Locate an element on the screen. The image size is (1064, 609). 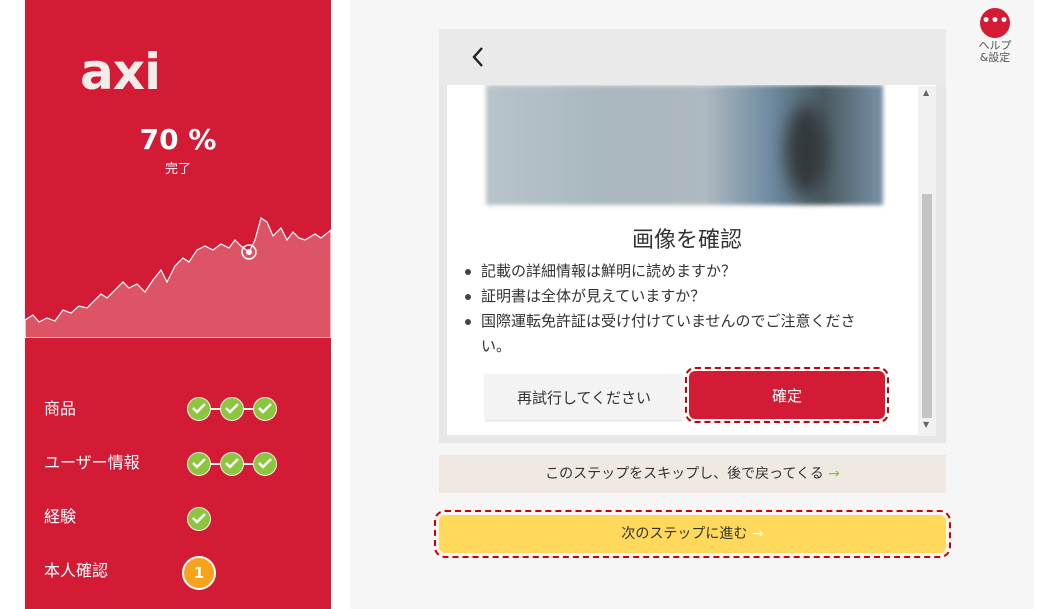
skip-step-label: このステップをスキップし、後で戻ってくる is located at coordinates (684, 474).